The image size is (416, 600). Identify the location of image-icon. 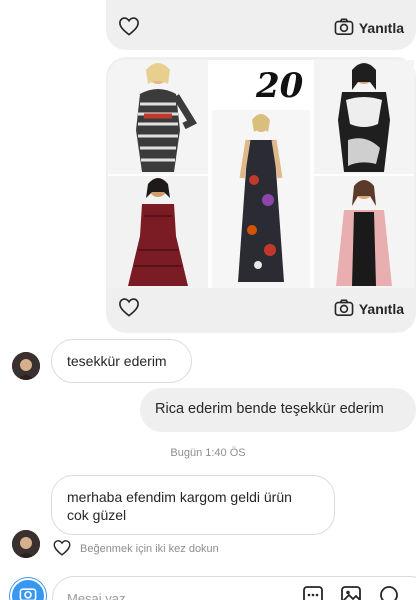
(351, 592).